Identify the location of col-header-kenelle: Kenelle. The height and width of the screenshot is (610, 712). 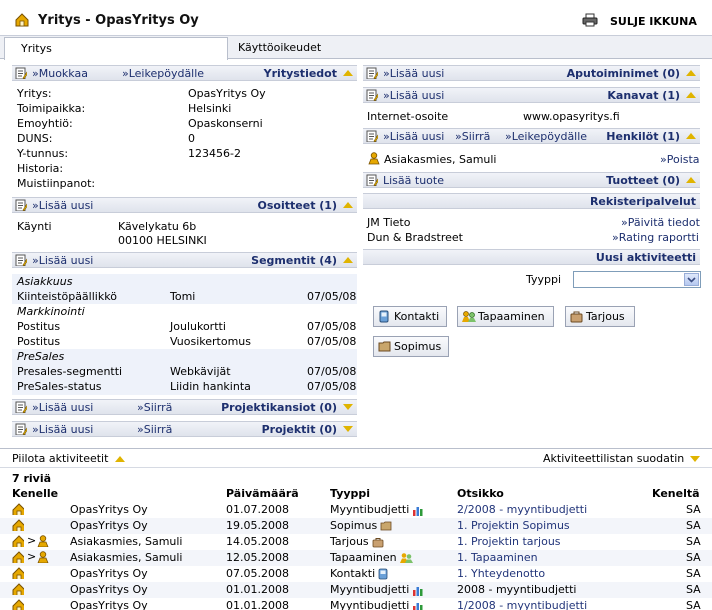
(35, 493).